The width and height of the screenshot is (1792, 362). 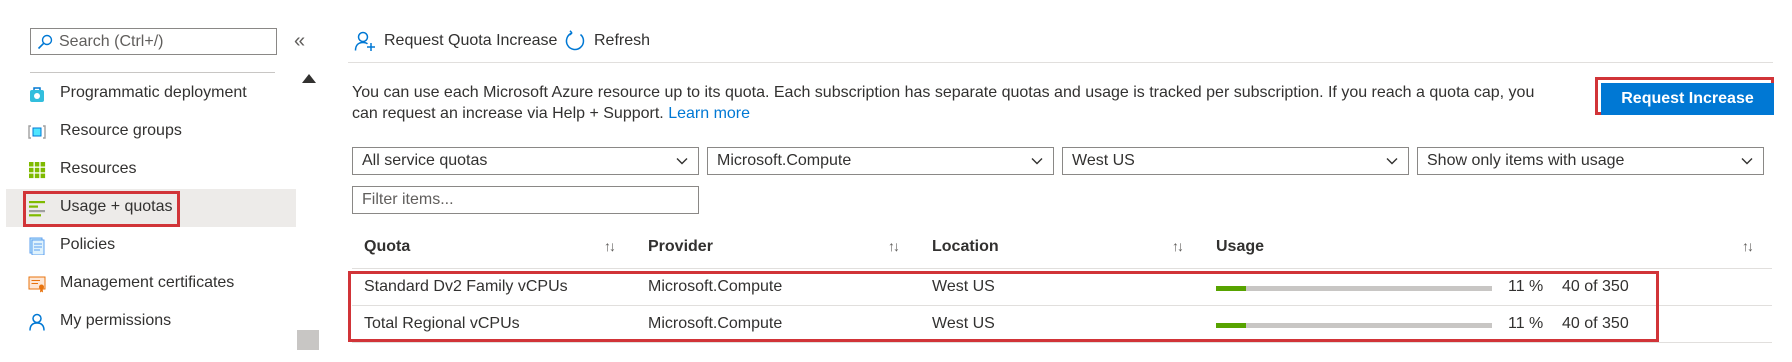 I want to click on dropdown-value: West US, so click(x=1103, y=160).